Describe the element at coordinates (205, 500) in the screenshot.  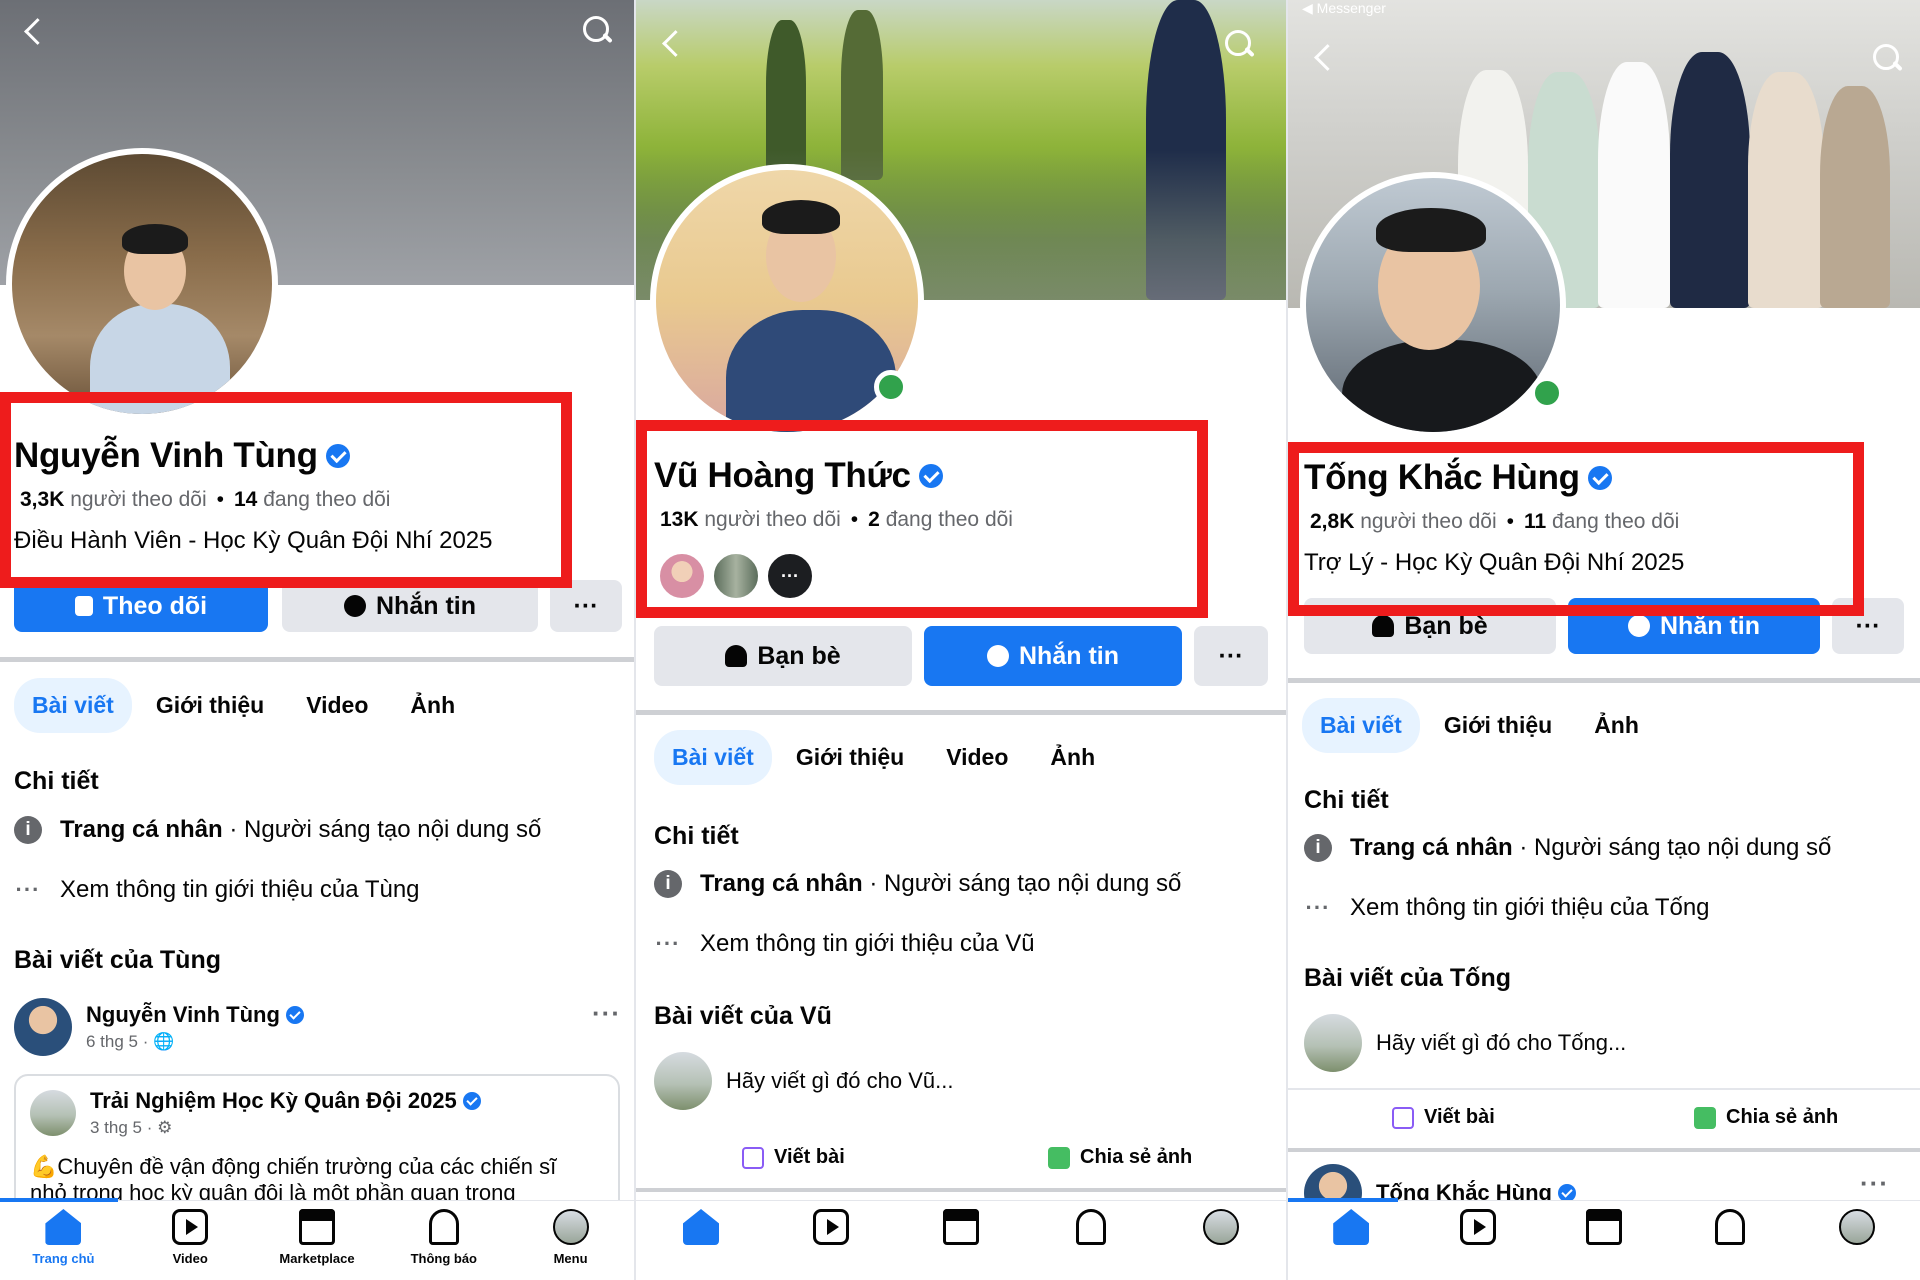
I see `follow-stats: 3,3K người theo dõi • 14 đang theo dõi` at that location.